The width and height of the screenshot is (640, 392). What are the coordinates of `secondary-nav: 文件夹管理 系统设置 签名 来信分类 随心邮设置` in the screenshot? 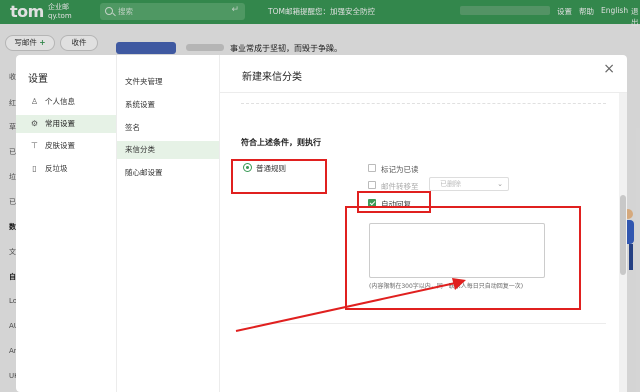 It's located at (168, 223).